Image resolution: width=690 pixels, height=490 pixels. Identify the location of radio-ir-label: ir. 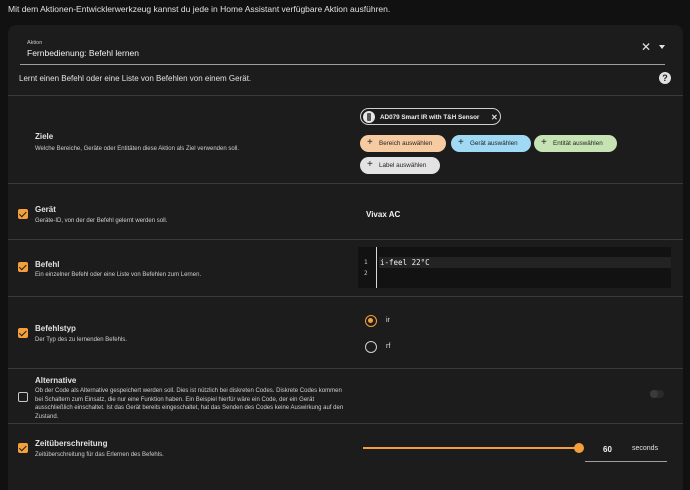
(388, 320).